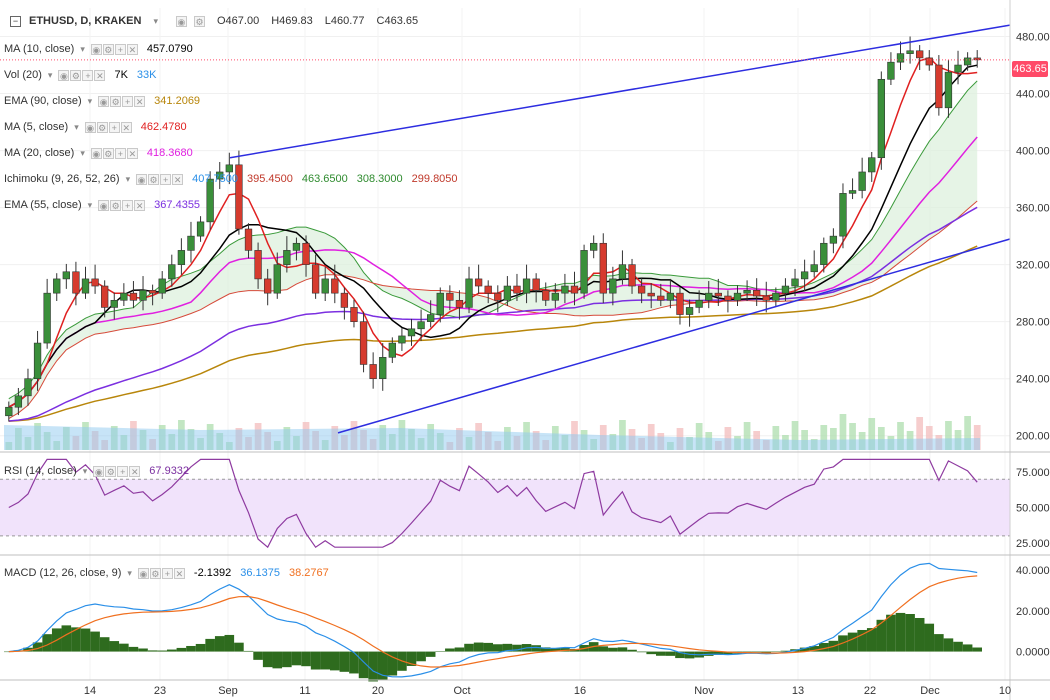 Image resolution: width=1050 pixels, height=700 pixels. I want to click on indicator-name: Ichimoku (9, 26, 52, 26), so click(62, 179).